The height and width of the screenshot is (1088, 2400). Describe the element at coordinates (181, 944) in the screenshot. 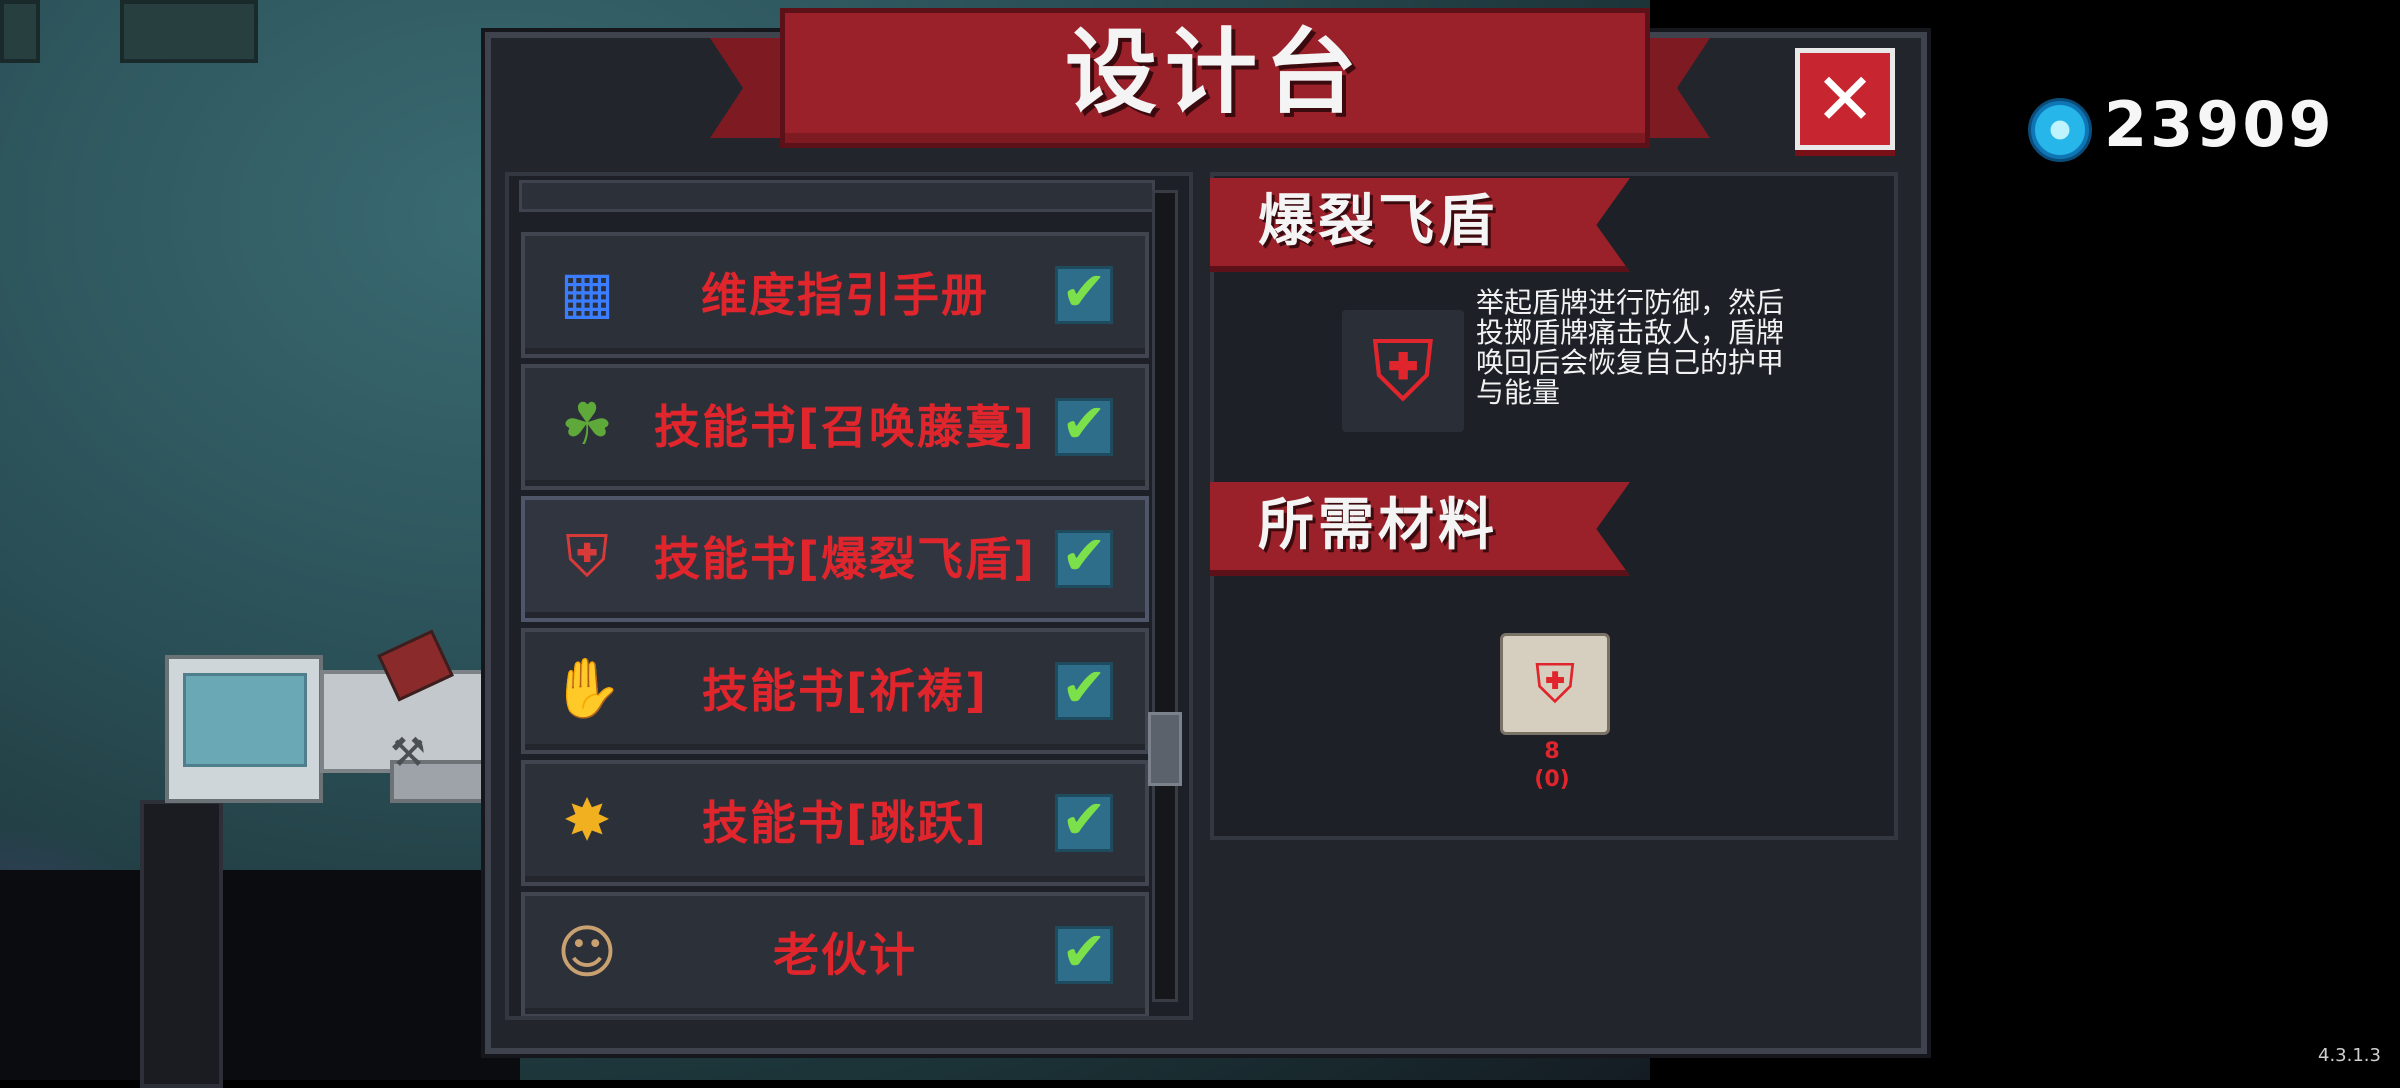

I see `scene-pillar` at that location.